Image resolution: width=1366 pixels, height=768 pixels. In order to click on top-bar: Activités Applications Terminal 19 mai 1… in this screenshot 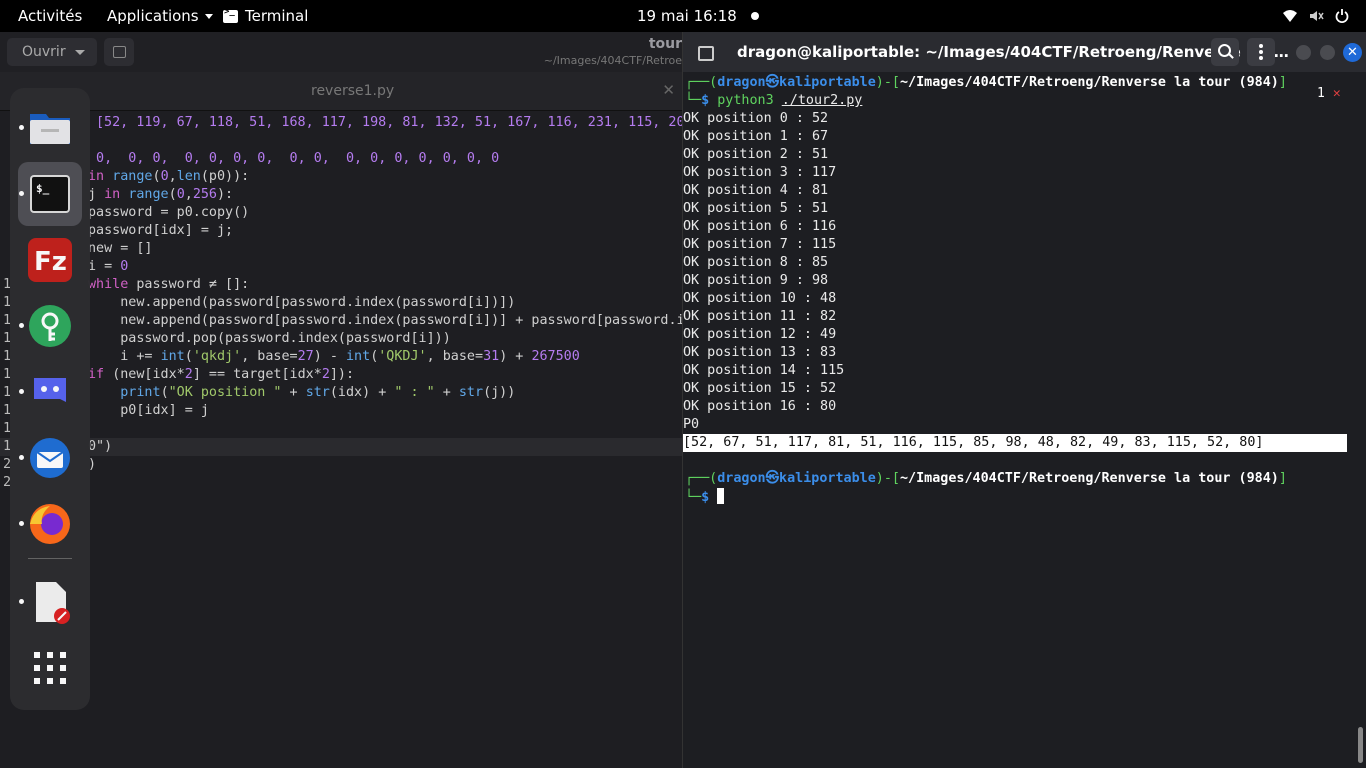, I will do `click(683, 16)`.